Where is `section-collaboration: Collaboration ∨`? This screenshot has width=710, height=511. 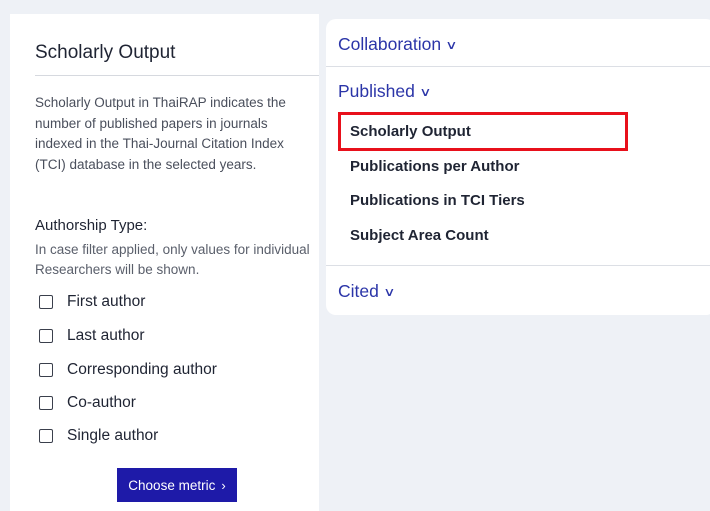
section-collaboration: Collaboration ∨ is located at coordinates (398, 44).